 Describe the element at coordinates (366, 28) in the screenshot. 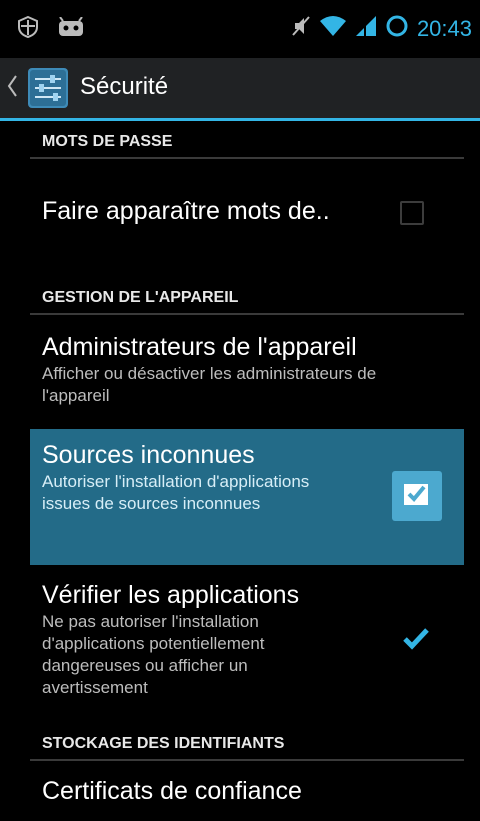

I see `signal-icon` at that location.